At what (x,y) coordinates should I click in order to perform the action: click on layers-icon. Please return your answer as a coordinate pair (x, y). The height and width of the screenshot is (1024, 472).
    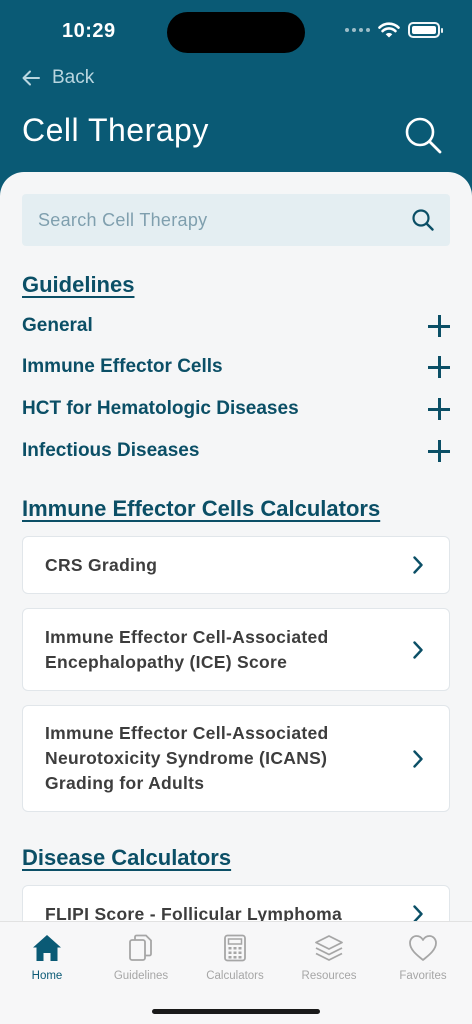
    Looking at the image, I should click on (329, 948).